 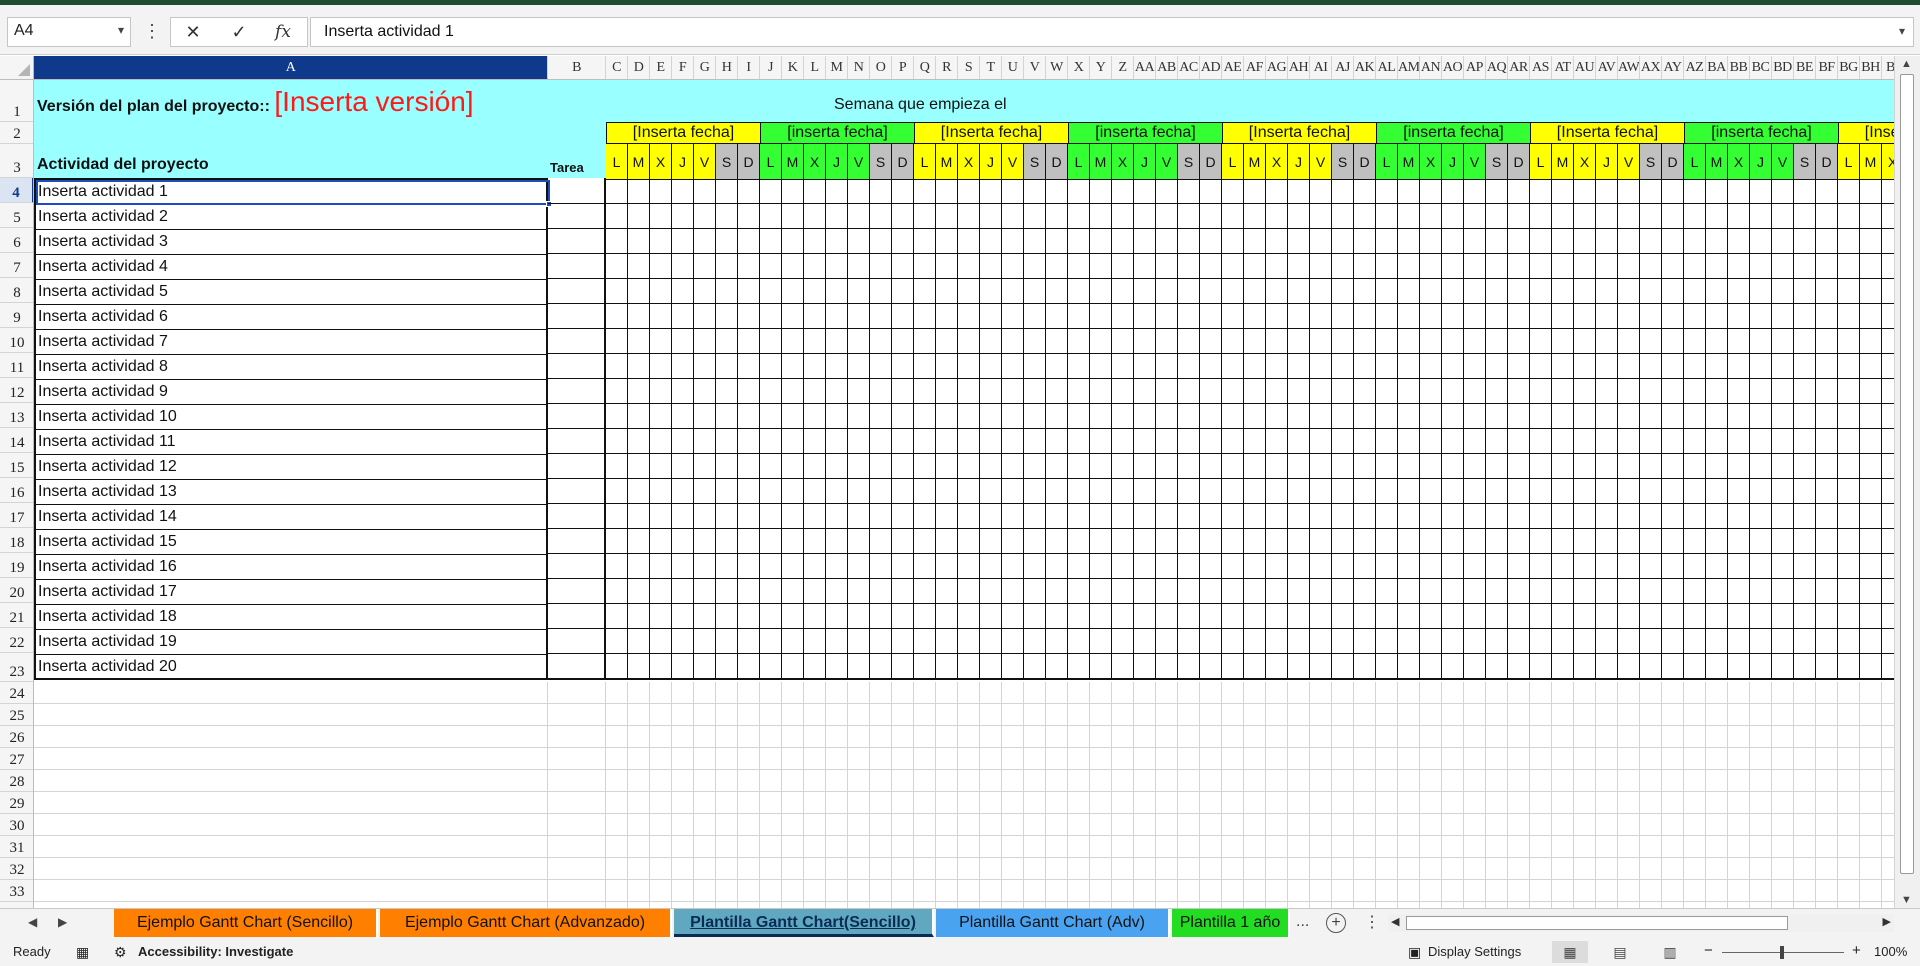 I want to click on column-header-bh: BH, so click(x=1871, y=67).